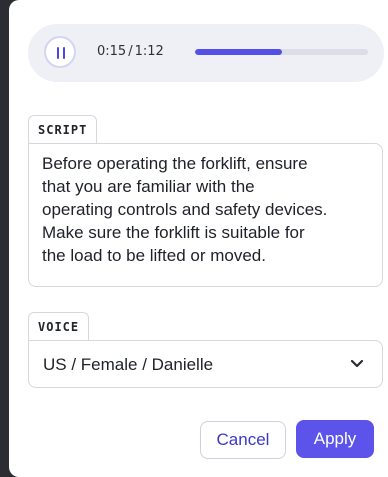 This screenshot has height=477, width=388. I want to click on progress-bar, so click(281, 52).